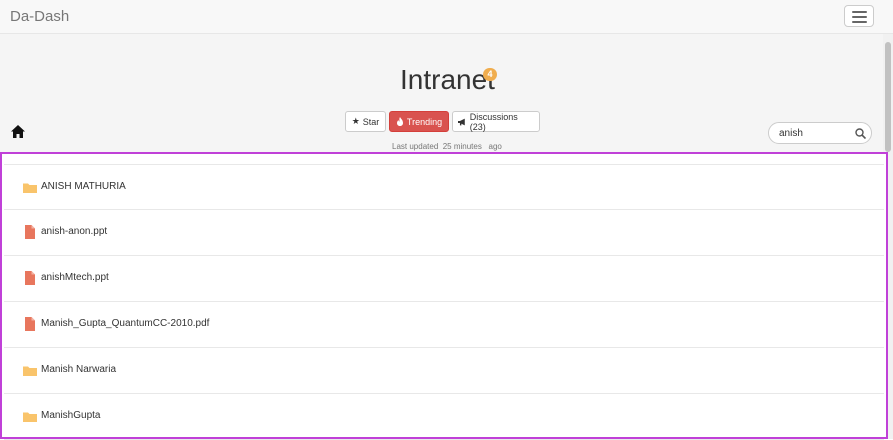 This screenshot has height=440, width=893. I want to click on last-updated-text: Last updated 25 minutes ago, so click(447, 146).